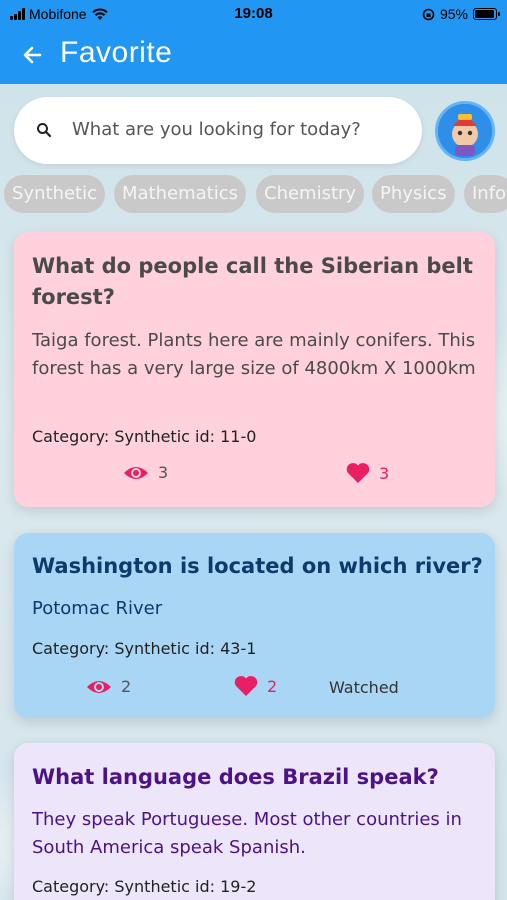  I want to click on battery-icon, so click(486, 14).